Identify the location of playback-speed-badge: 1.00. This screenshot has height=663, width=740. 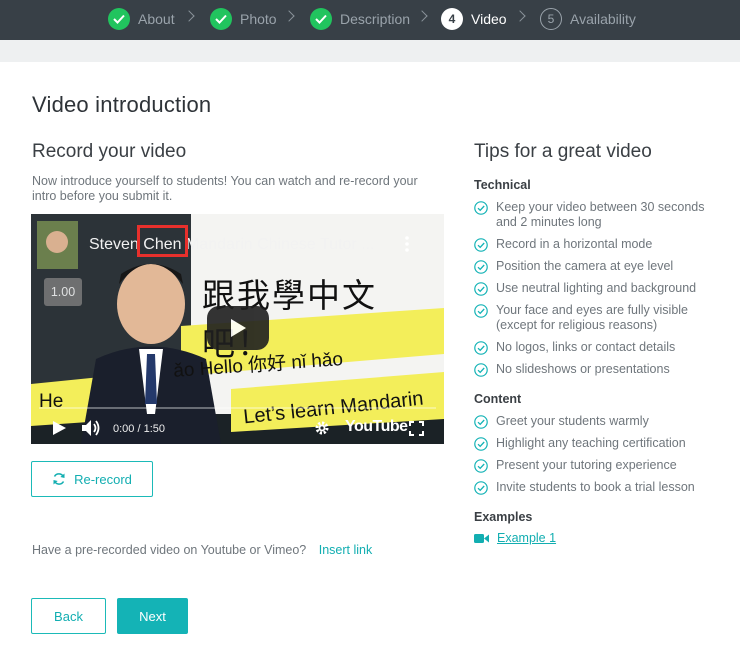
(63, 292).